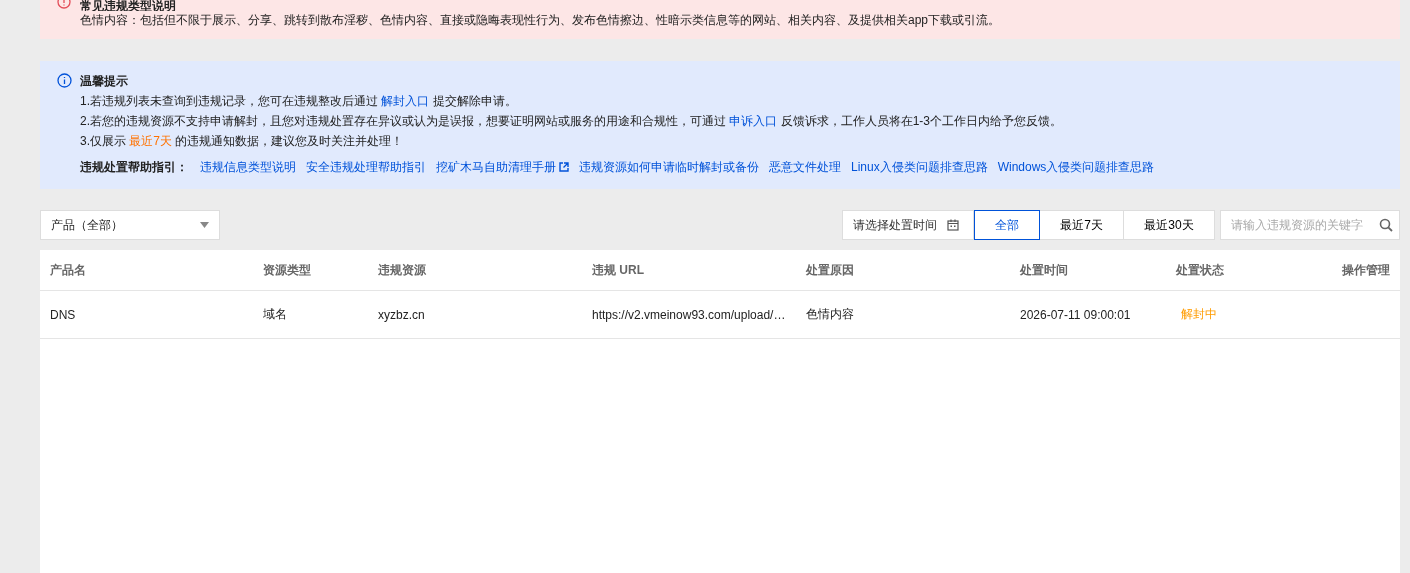 This screenshot has width=1410, height=573. I want to click on column-header: 资源类型, so click(287, 270).